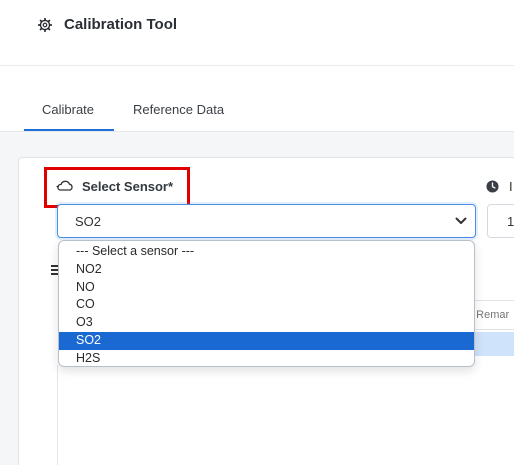 The image size is (514, 465). I want to click on page-title: Calibration Tool, so click(121, 24).